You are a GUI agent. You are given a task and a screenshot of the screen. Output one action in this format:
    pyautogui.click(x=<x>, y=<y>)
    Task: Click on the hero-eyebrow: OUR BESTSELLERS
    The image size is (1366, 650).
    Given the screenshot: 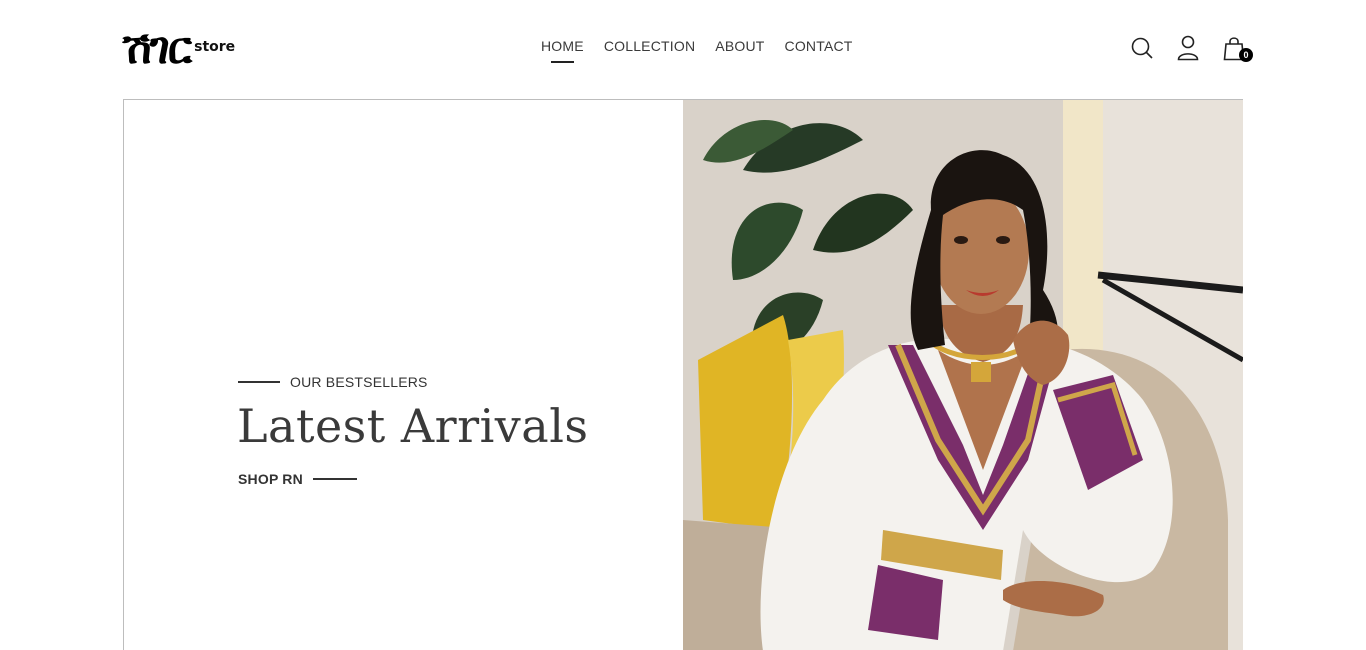 What is the action you would take?
    pyautogui.click(x=359, y=382)
    